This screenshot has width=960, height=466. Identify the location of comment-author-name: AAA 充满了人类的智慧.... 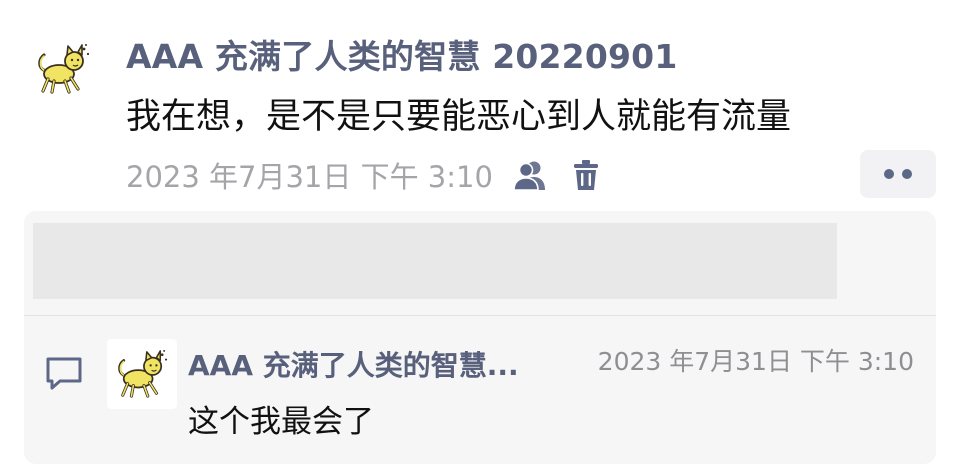
(353, 364).